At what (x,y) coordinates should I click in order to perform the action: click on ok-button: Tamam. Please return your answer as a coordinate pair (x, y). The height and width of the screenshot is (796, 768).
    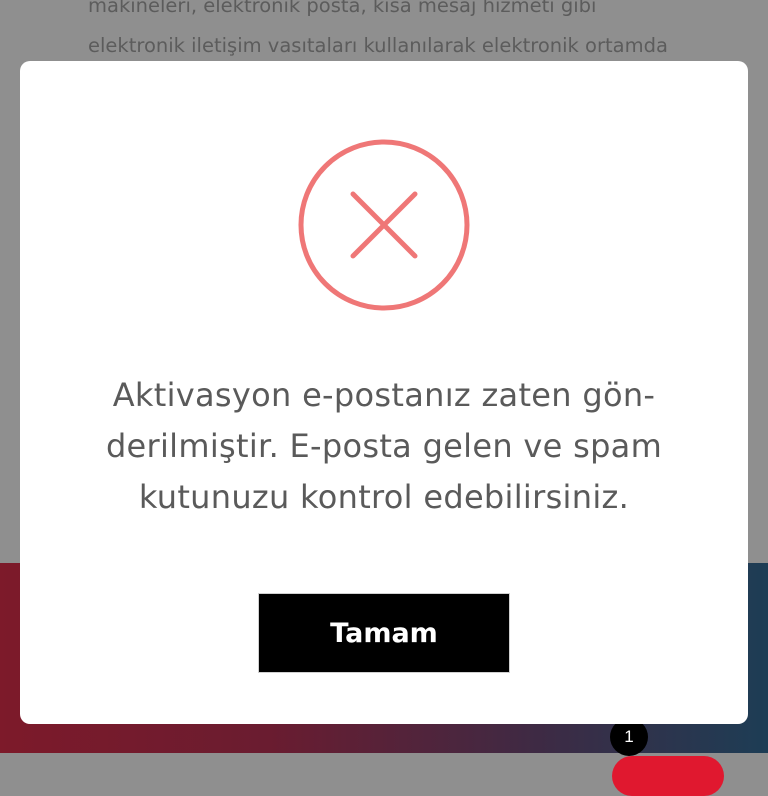
    Looking at the image, I should click on (384, 633).